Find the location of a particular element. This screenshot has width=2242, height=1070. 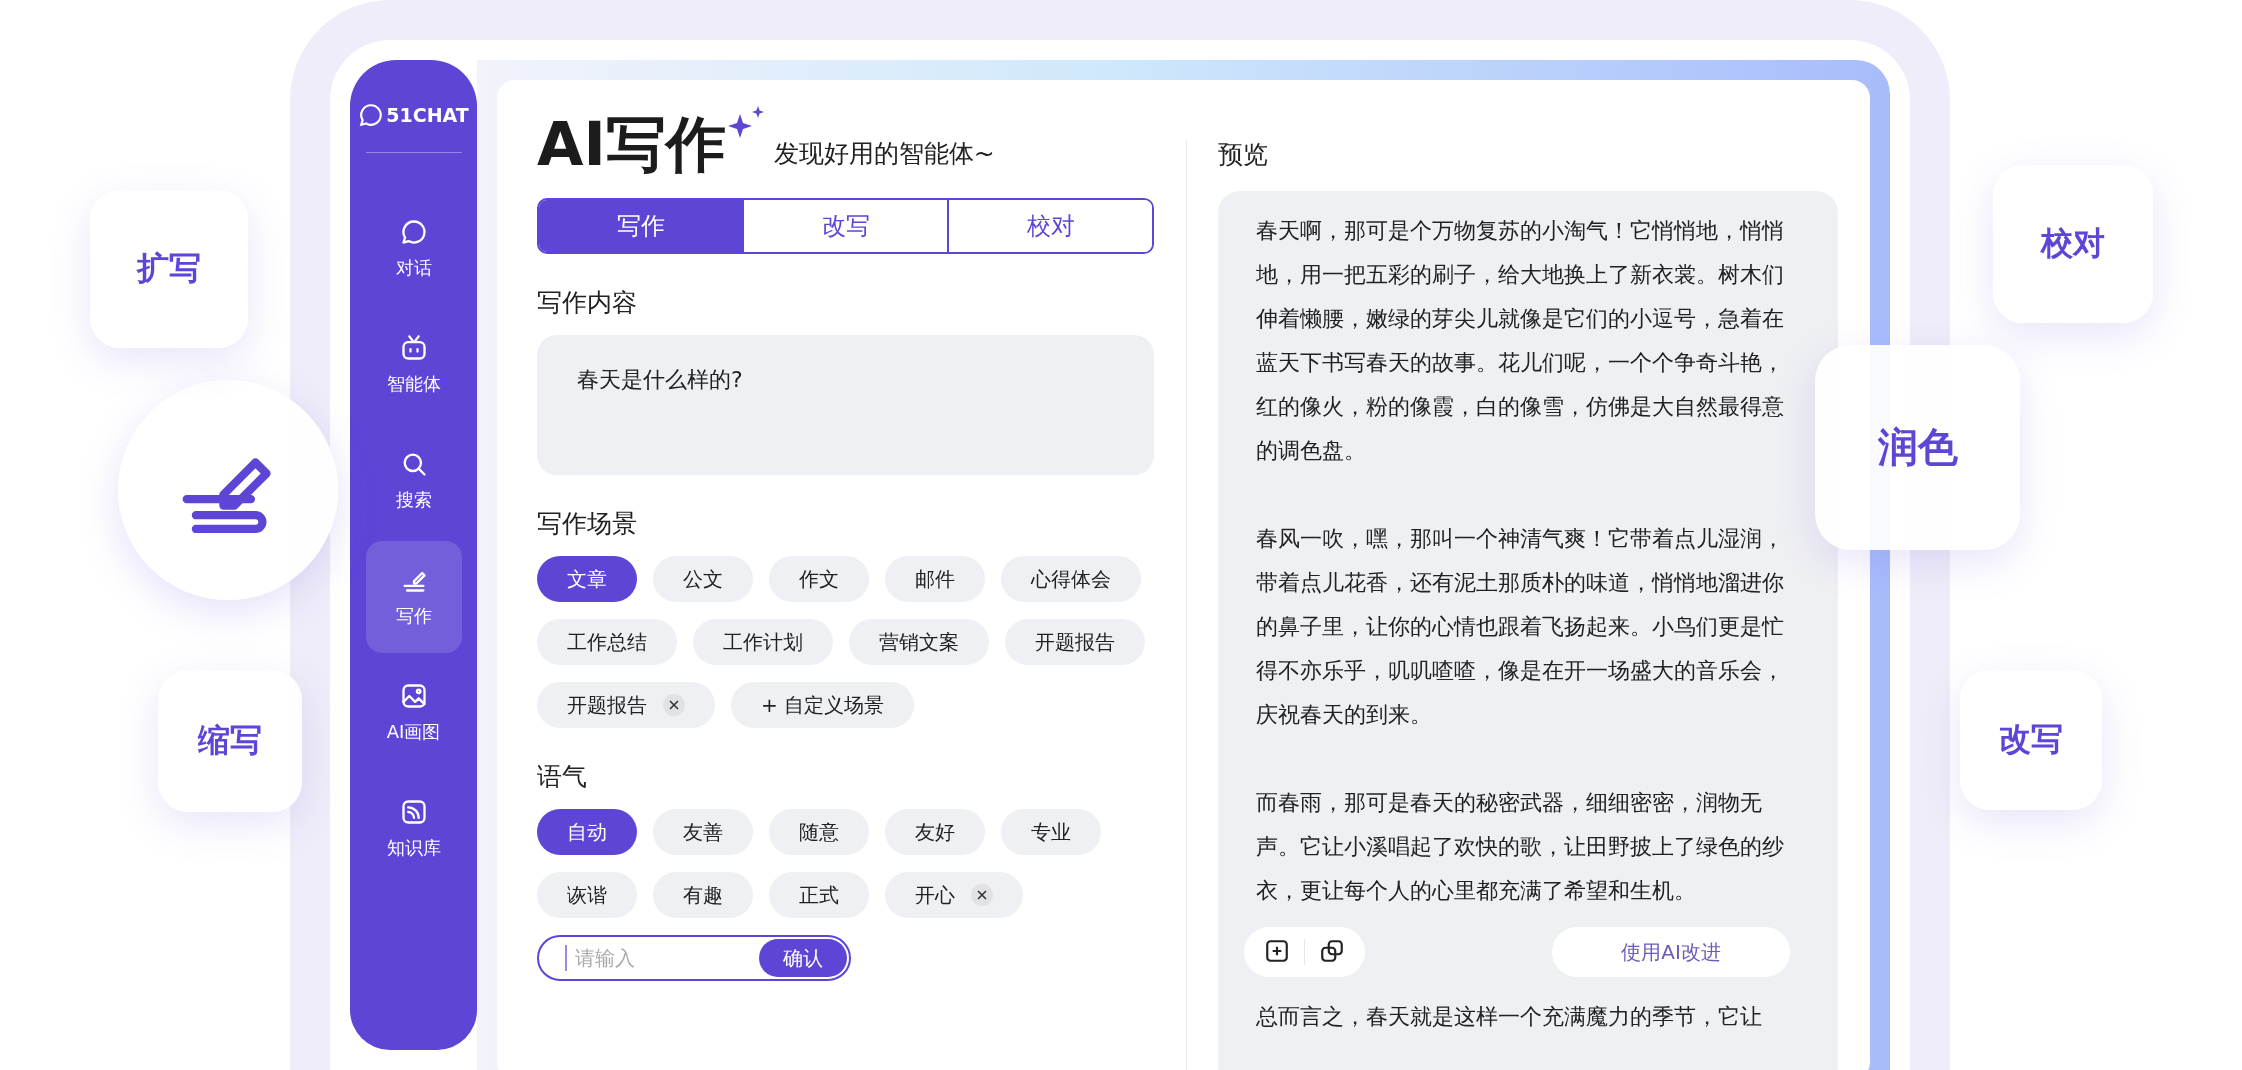

chip: 作文 is located at coordinates (819, 579).